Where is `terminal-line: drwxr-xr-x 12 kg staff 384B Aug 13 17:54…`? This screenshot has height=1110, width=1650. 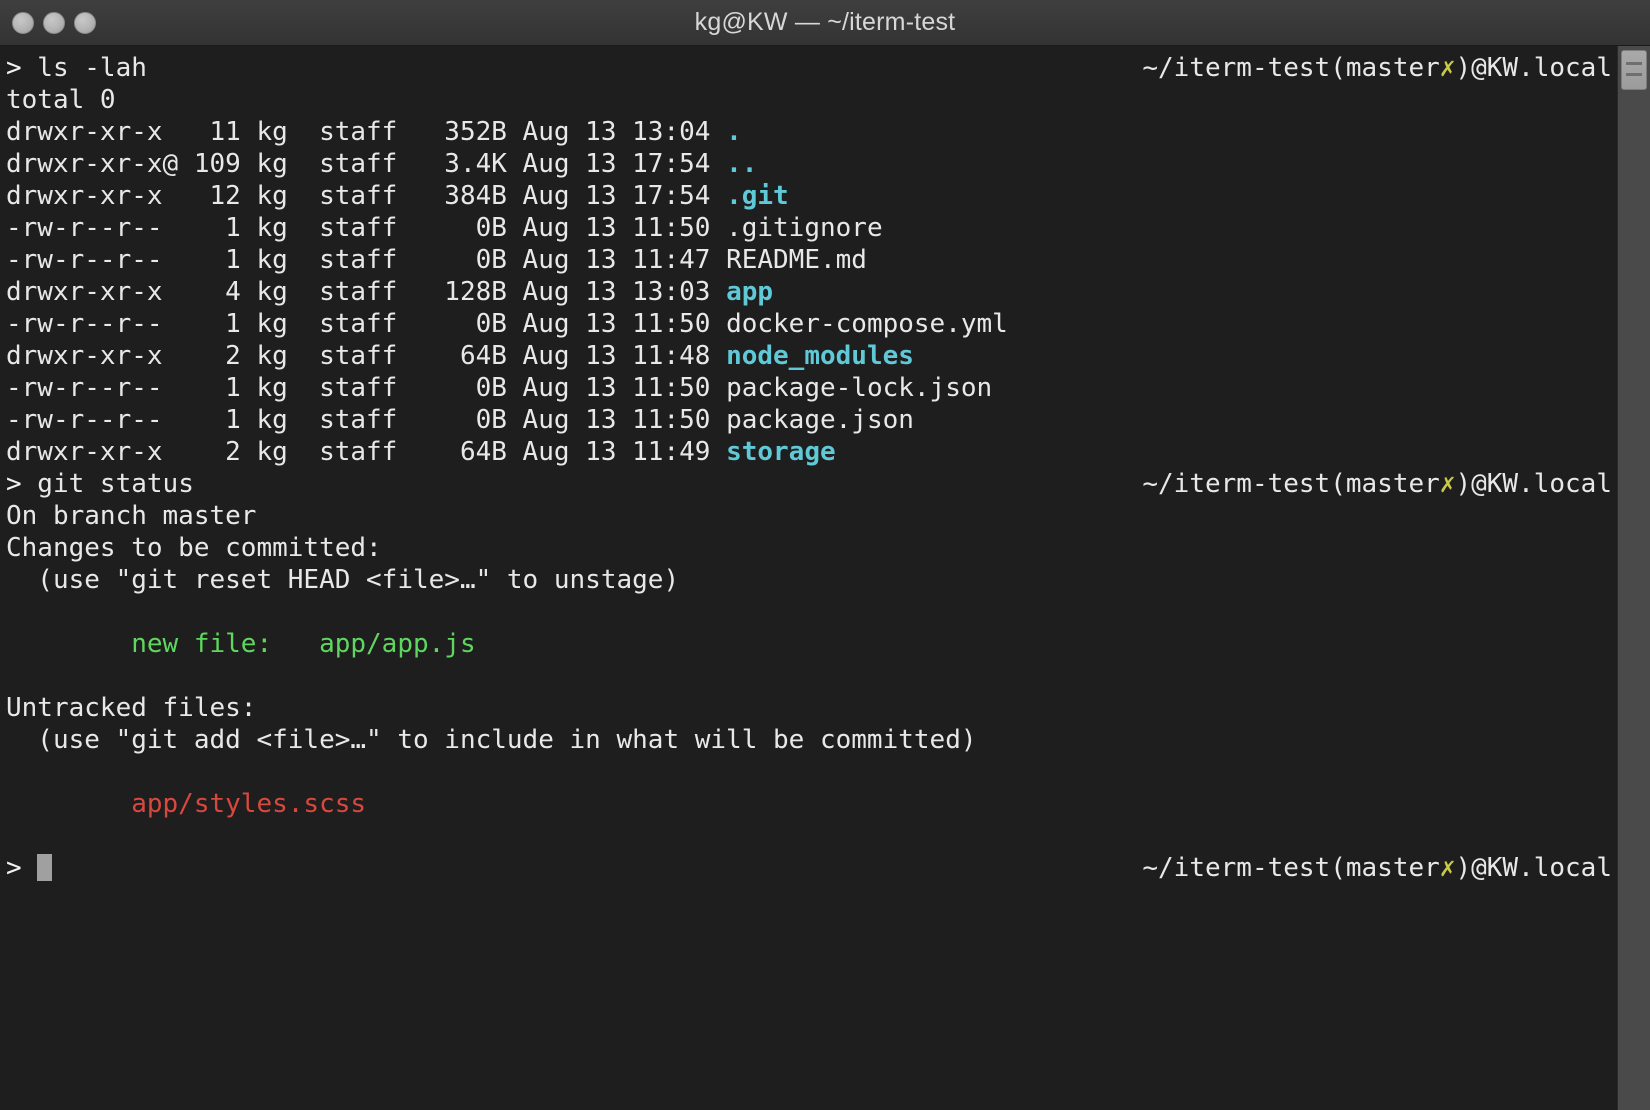 terminal-line: drwxr-xr-x 12 kg staff 384B Aug 13 17:54… is located at coordinates (812, 196).